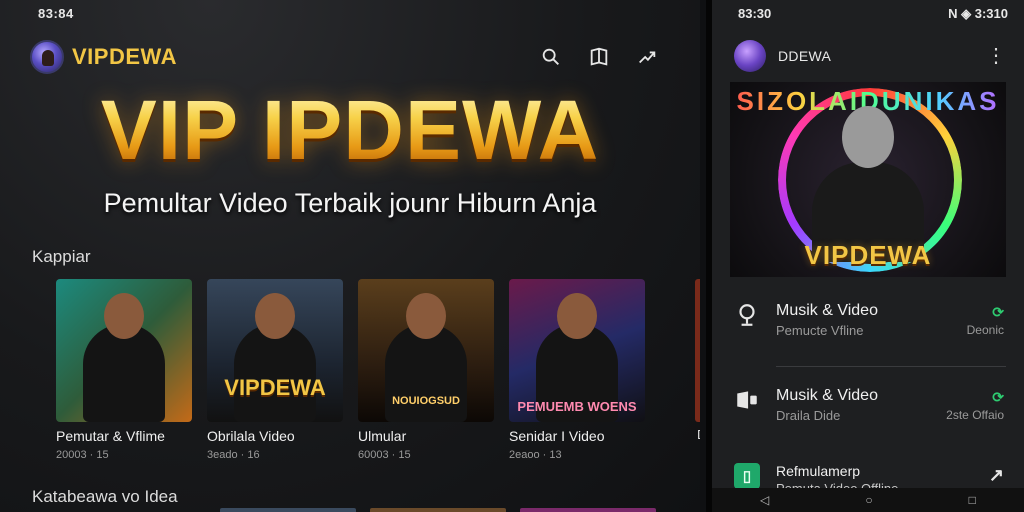 The width and height of the screenshot is (1024, 512). Describe the element at coordinates (818, 471) in the screenshot. I see `list-item-title: Refmulamerp` at that location.